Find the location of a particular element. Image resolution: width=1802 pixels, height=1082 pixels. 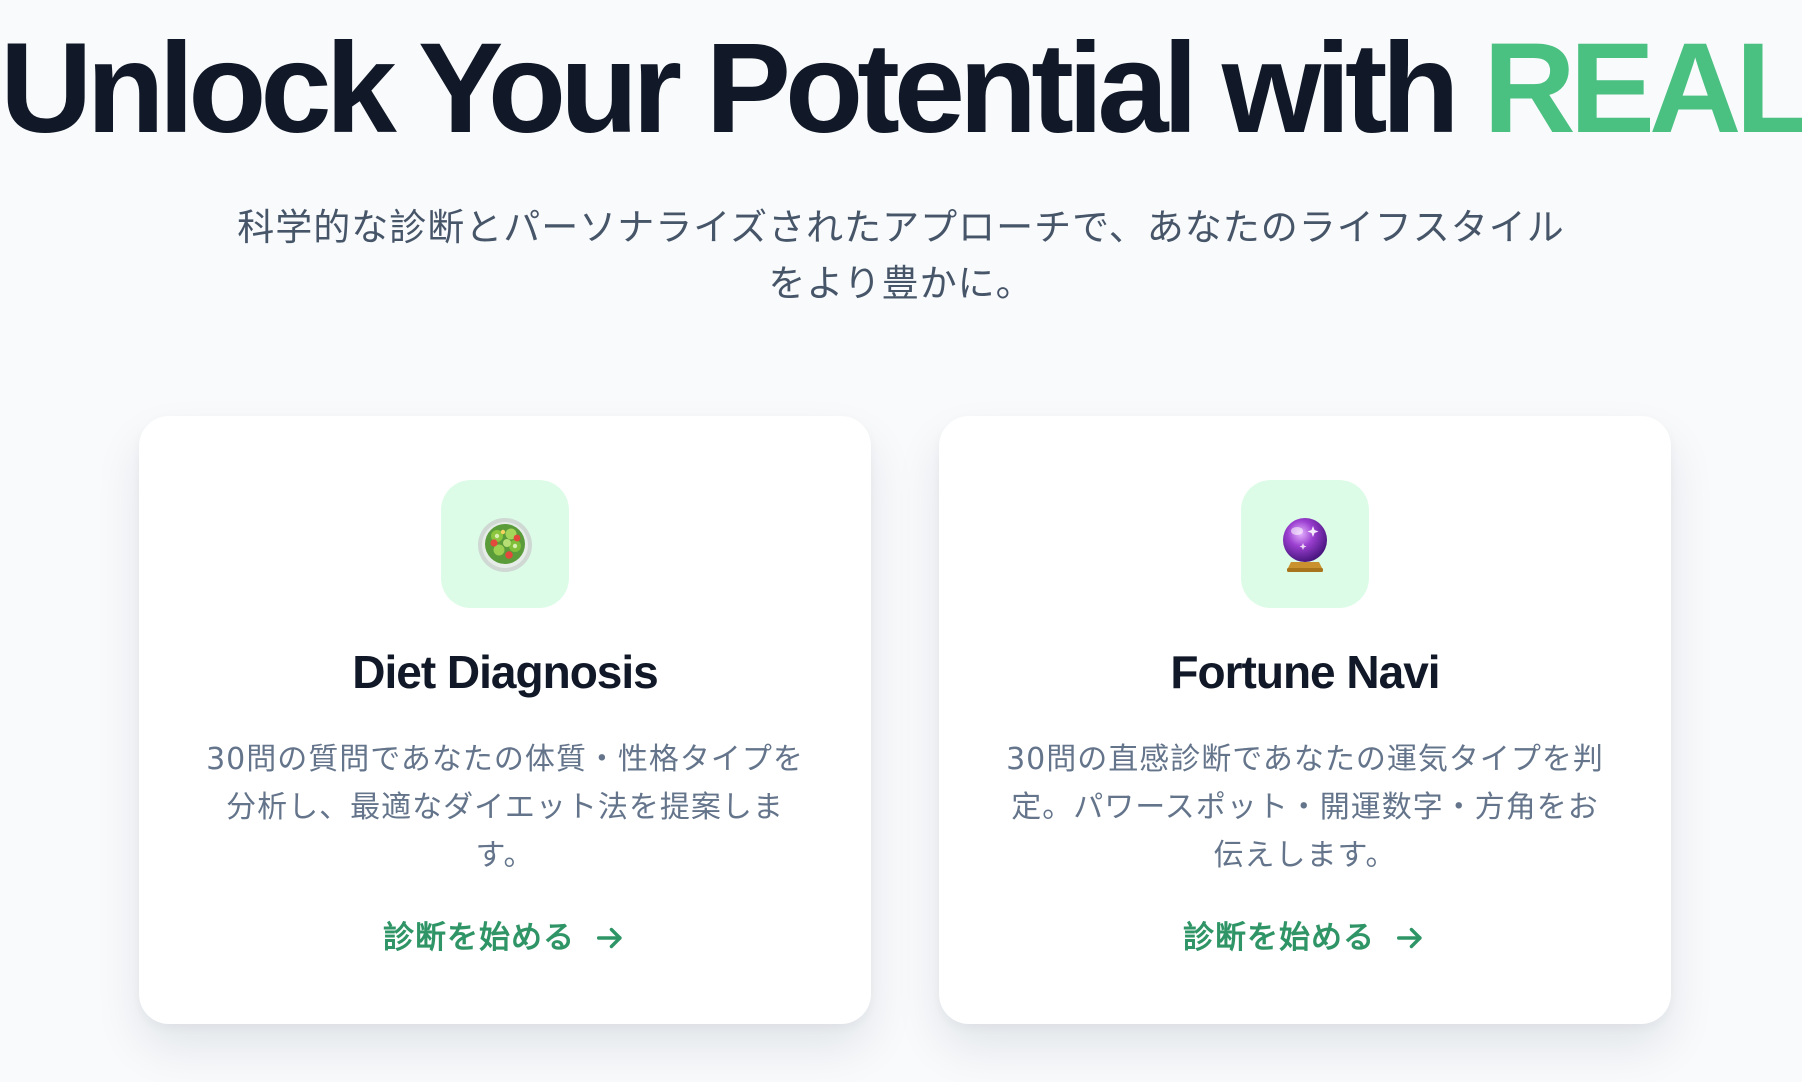

hero-title: Unlock Your Potential with REAL is located at coordinates (901, 89).